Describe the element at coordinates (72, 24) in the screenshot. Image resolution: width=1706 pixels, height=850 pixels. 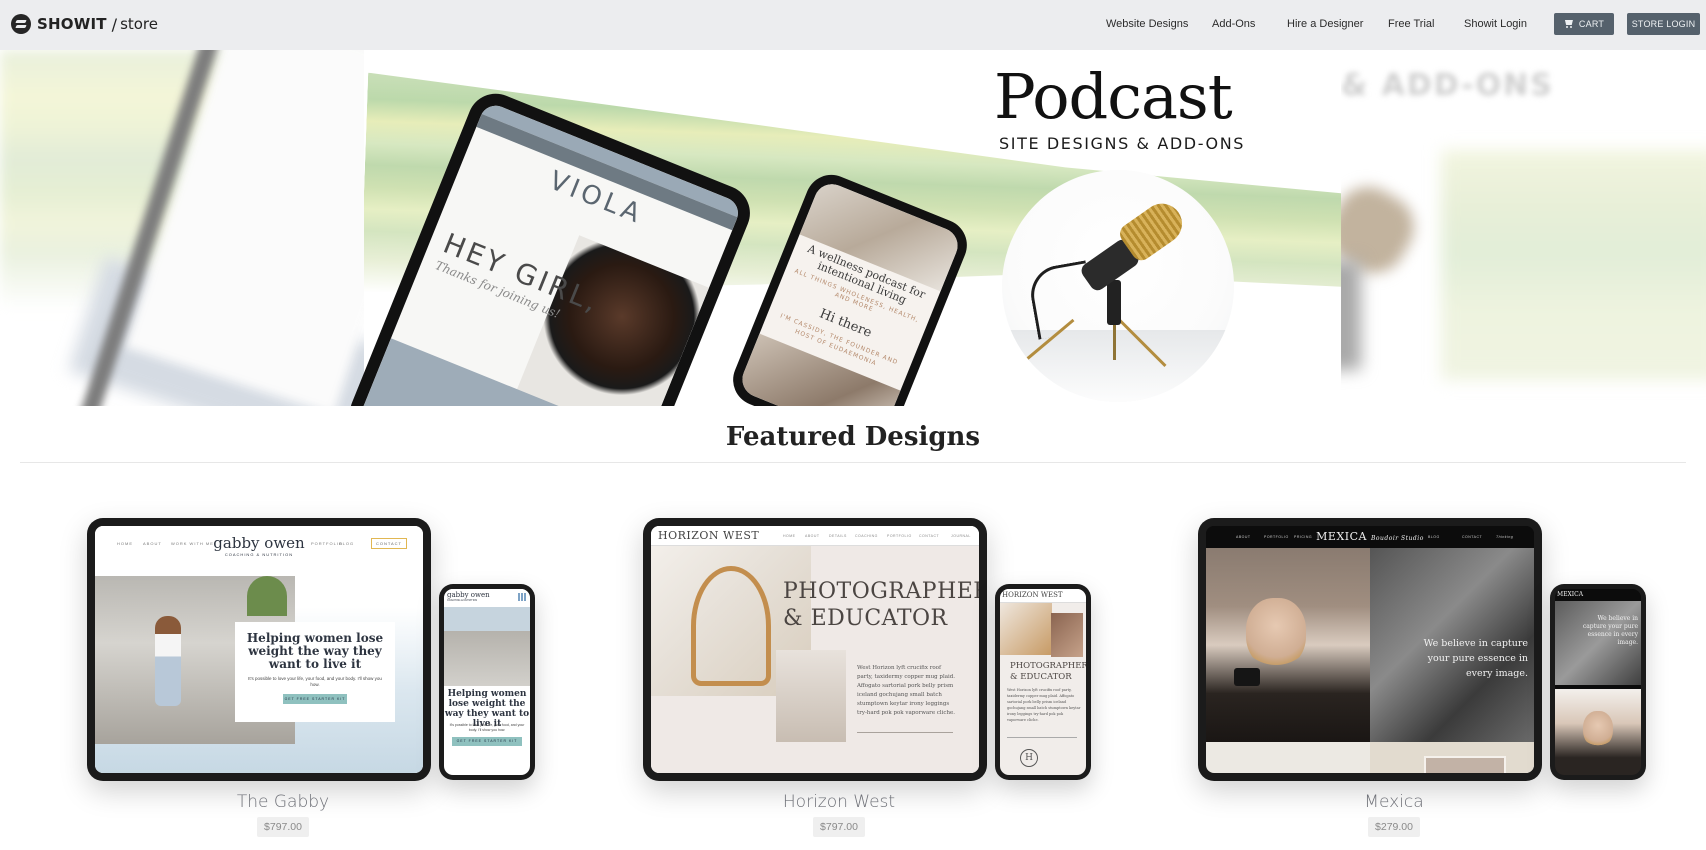
I see `logo-brand: SHOWIT` at that location.